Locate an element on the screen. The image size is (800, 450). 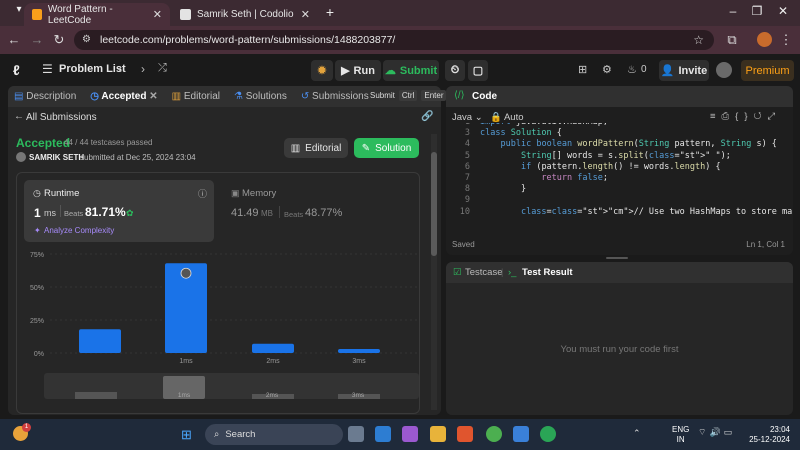
bookmark-star-icon: ☆ is located at coordinates (698, 40).